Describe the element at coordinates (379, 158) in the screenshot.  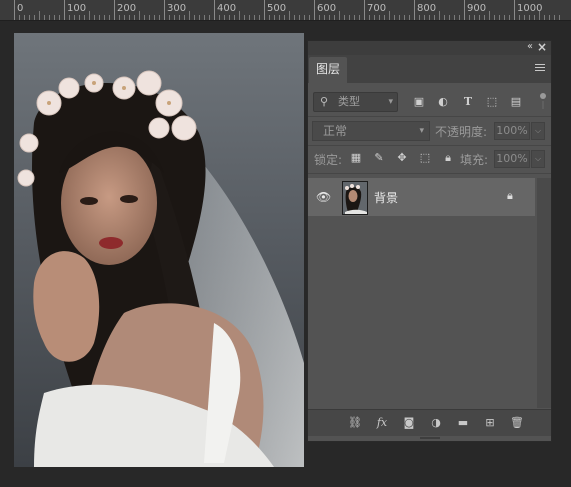
I see `lock-pixels-icon: ✎` at that location.